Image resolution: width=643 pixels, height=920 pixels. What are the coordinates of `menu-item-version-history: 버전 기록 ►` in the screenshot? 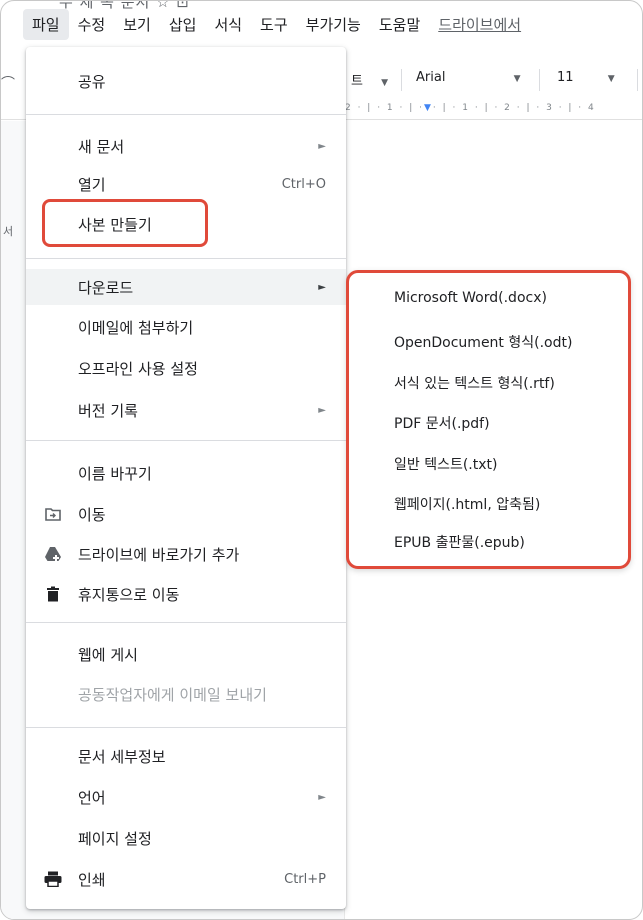 It's located at (186, 410).